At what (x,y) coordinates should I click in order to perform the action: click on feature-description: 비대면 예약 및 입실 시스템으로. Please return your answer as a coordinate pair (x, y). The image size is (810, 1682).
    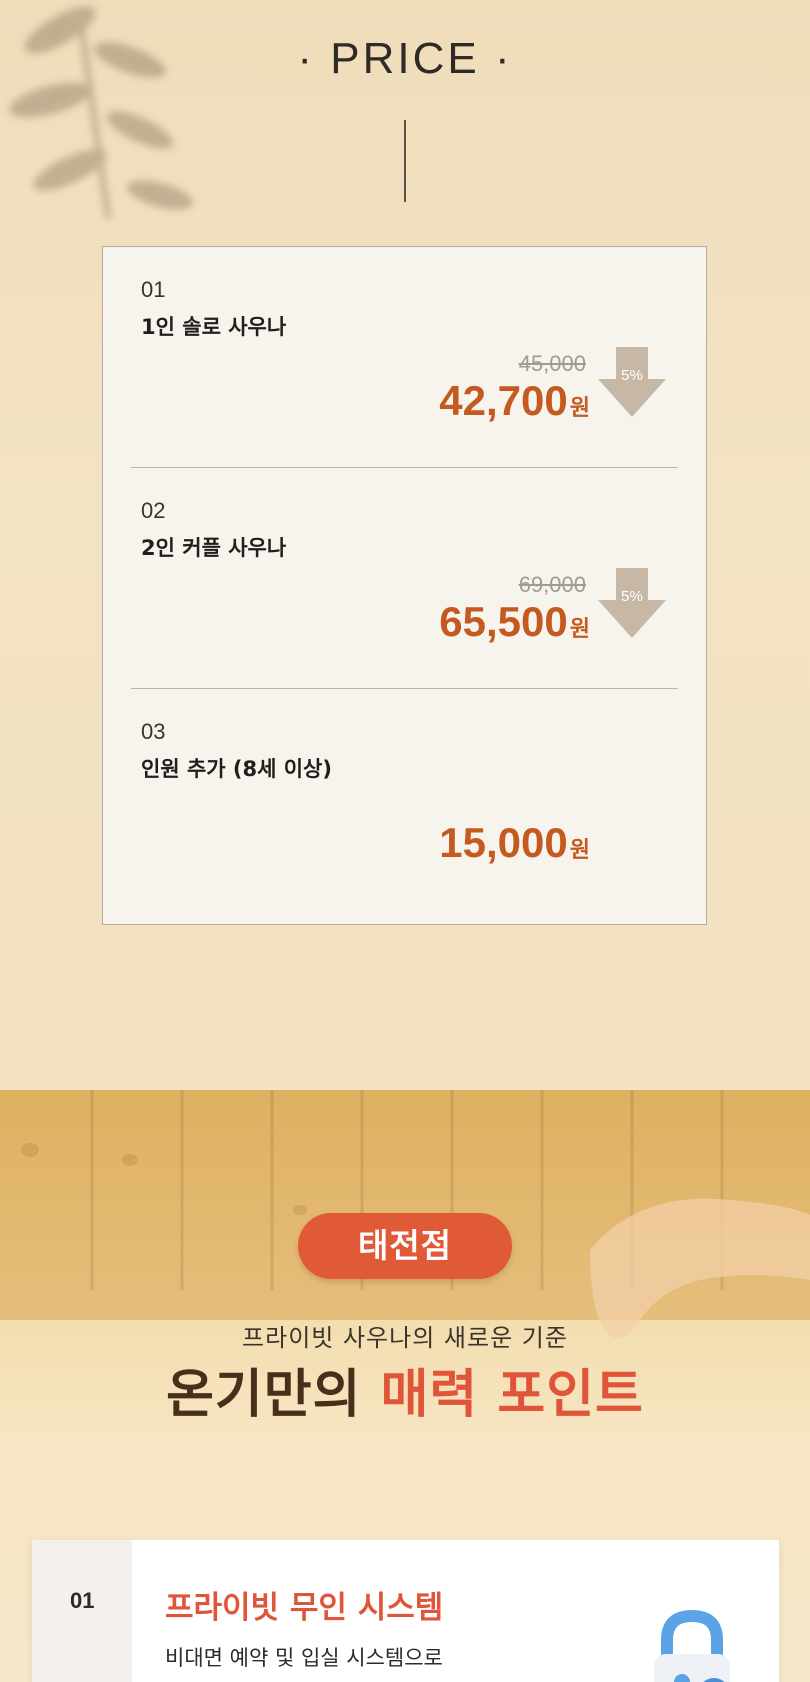
    Looking at the image, I should click on (304, 1658).